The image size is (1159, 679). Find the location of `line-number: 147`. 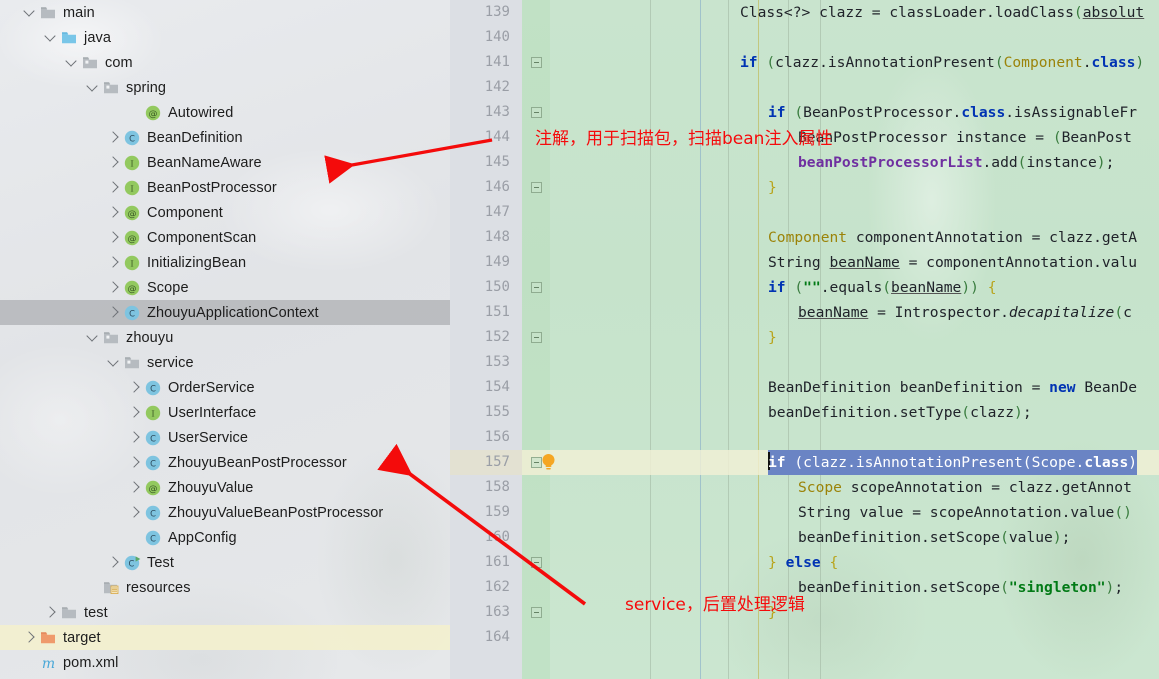

line-number: 147 is located at coordinates (486, 212).